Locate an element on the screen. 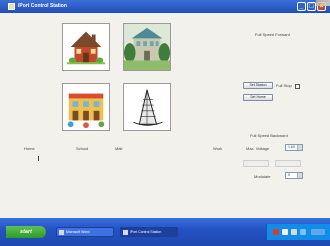  max-voltage-label: Max. Voltage is located at coordinates (258, 148).